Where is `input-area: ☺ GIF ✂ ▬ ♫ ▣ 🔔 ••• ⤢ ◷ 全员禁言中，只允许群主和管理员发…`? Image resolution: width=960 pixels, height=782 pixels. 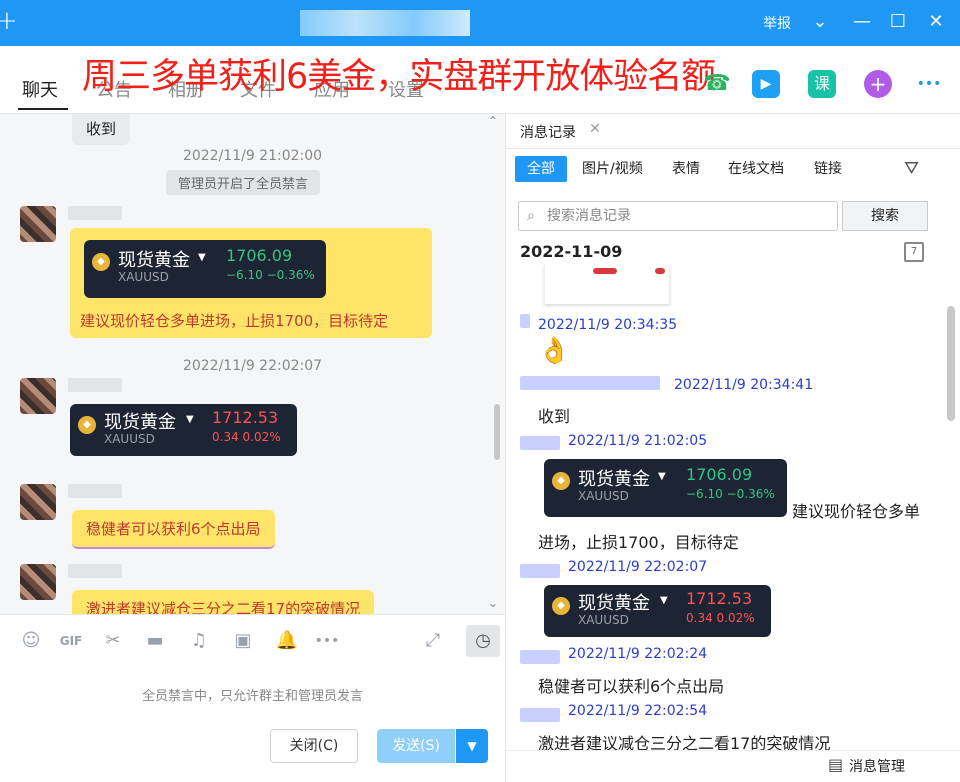 input-area: ☺ GIF ✂ ▬ ♫ ▣ 🔔 ••• ⤢ ◷ 全员禁言中，只允许群主和管理员发… is located at coordinates (252, 698).